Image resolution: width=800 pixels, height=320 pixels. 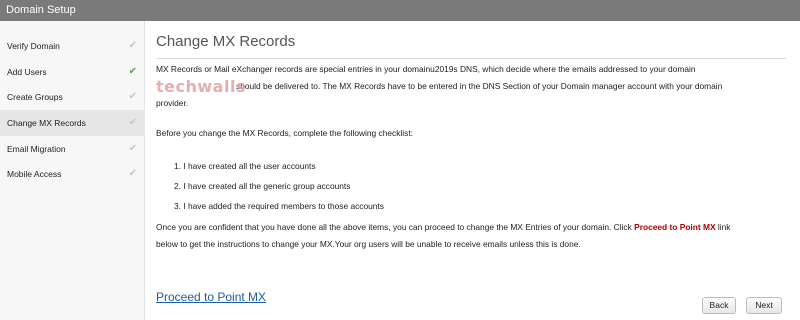 I want to click on sidebar-item-label: Mobile Access, so click(x=34, y=174).